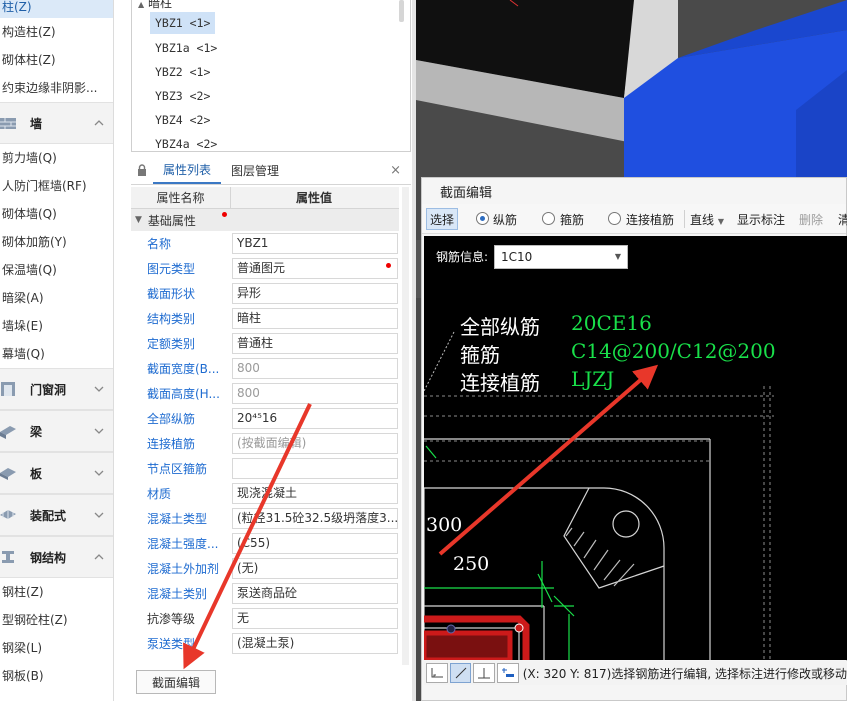  I want to click on diagonal-line-icon, so click(460, 673).